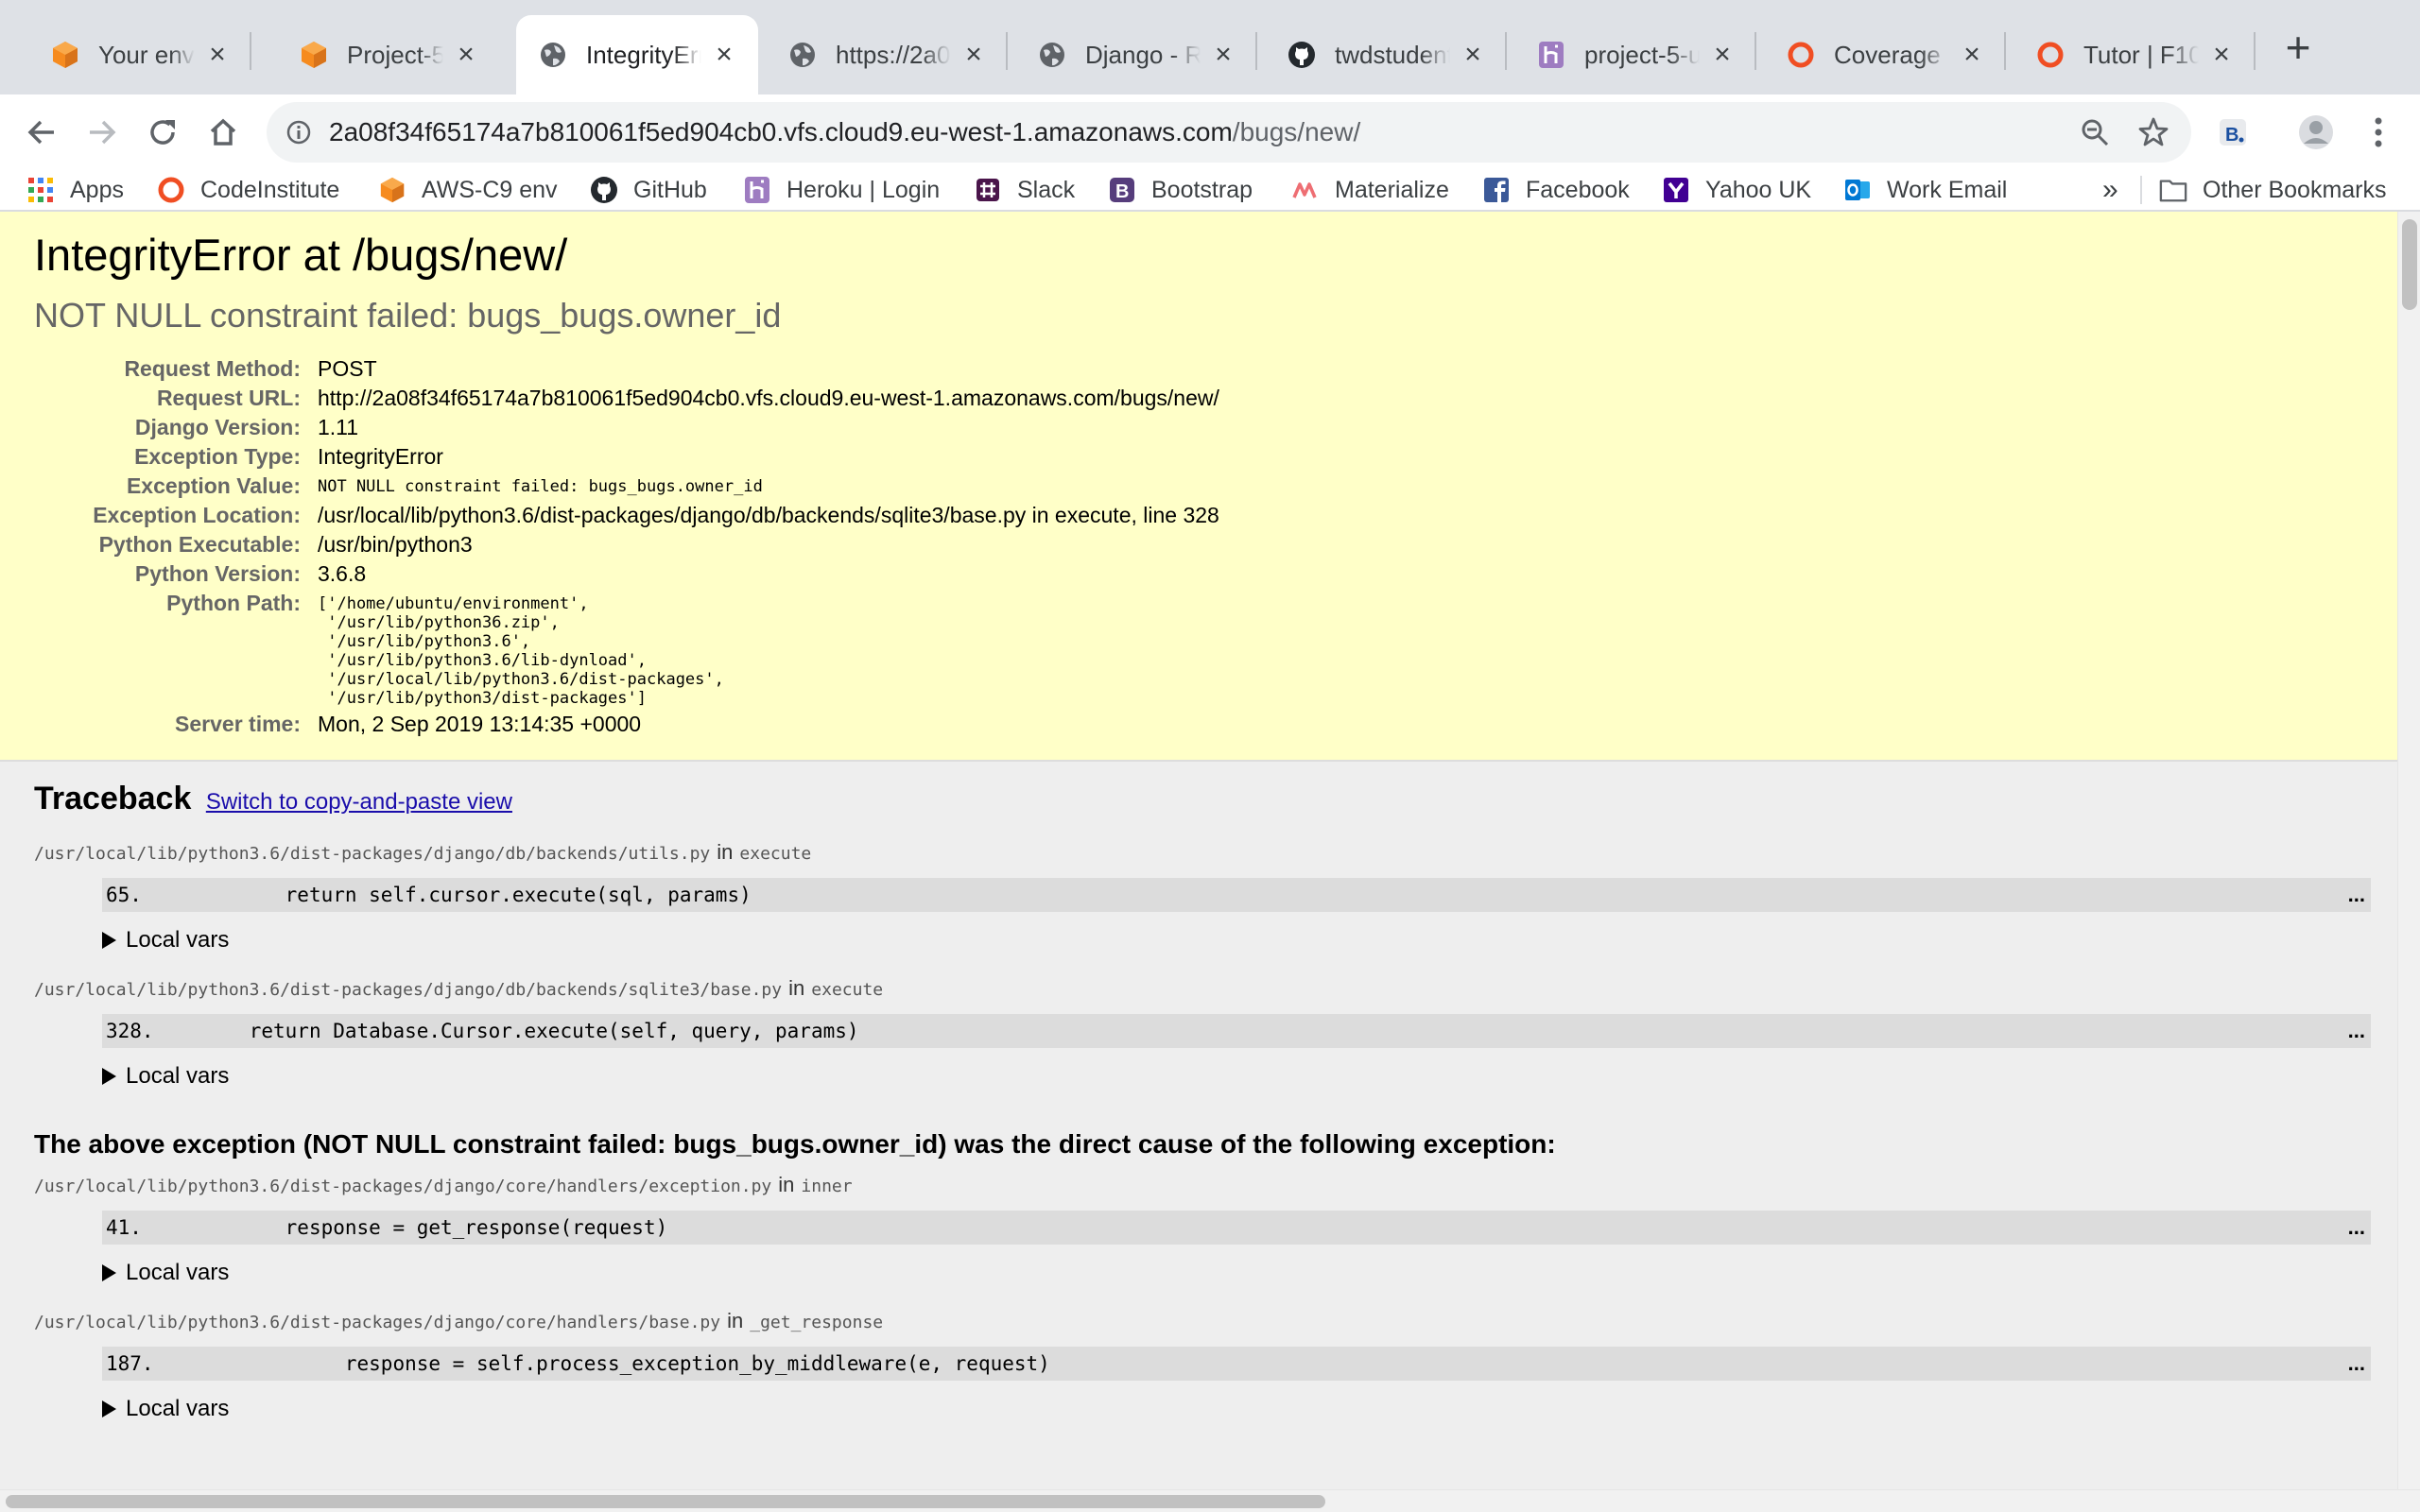 The image size is (2420, 1512). Describe the element at coordinates (1736, 190) in the screenshot. I see `bookmark-yahoo: Yahoo UK` at that location.